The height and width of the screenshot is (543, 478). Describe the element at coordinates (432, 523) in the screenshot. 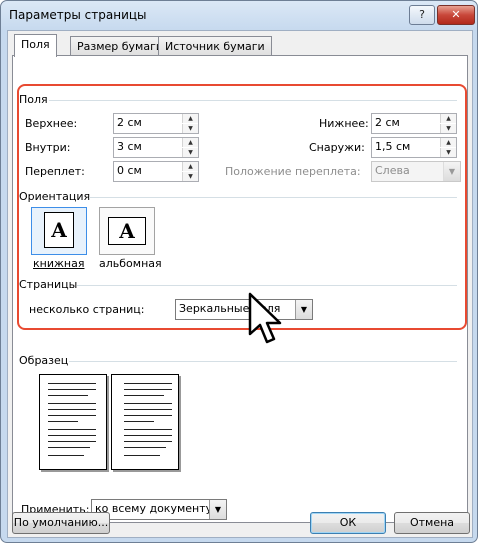

I see `cancel-button: Отмена` at that location.